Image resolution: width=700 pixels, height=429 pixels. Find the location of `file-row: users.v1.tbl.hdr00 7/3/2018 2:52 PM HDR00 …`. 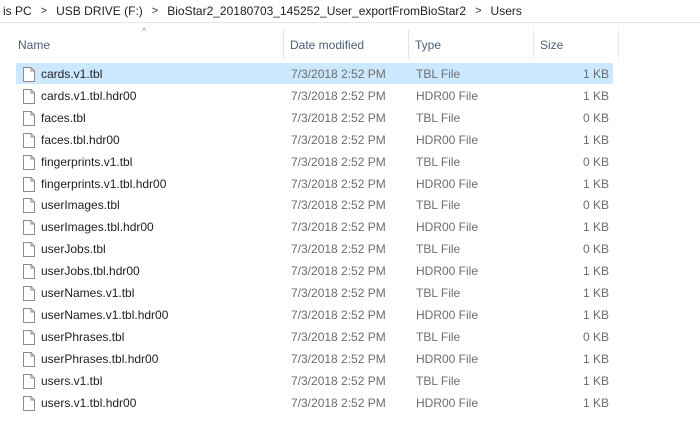

file-row: users.v1.tbl.hdr00 7/3/2018 2:52 PM HDR00 … is located at coordinates (314, 402).